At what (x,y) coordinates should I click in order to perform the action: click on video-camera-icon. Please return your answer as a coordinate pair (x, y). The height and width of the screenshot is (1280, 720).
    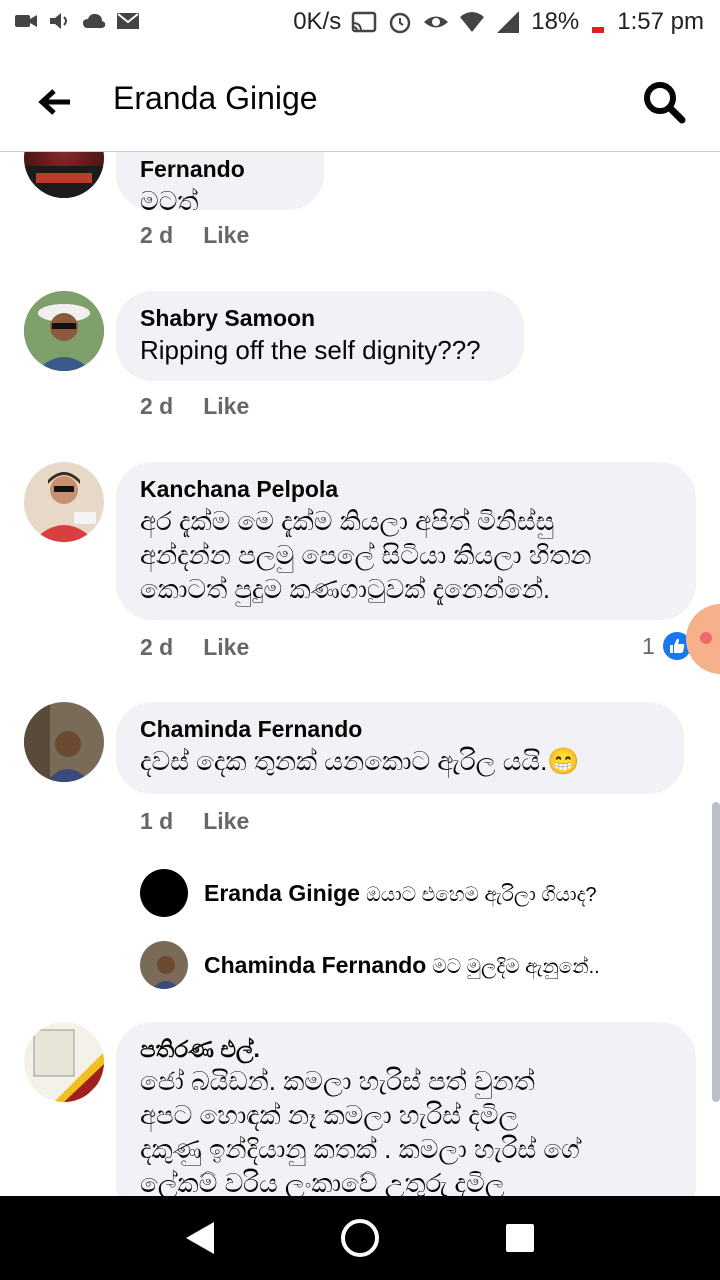
    Looking at the image, I should click on (26, 21).